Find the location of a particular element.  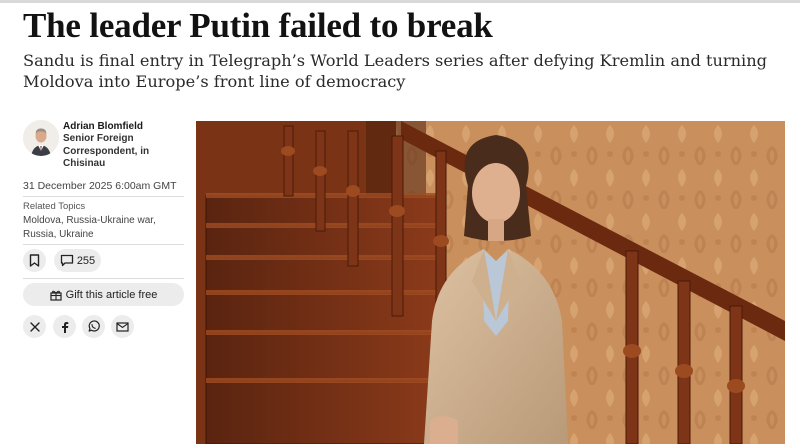

top-border is located at coordinates (400, 1).